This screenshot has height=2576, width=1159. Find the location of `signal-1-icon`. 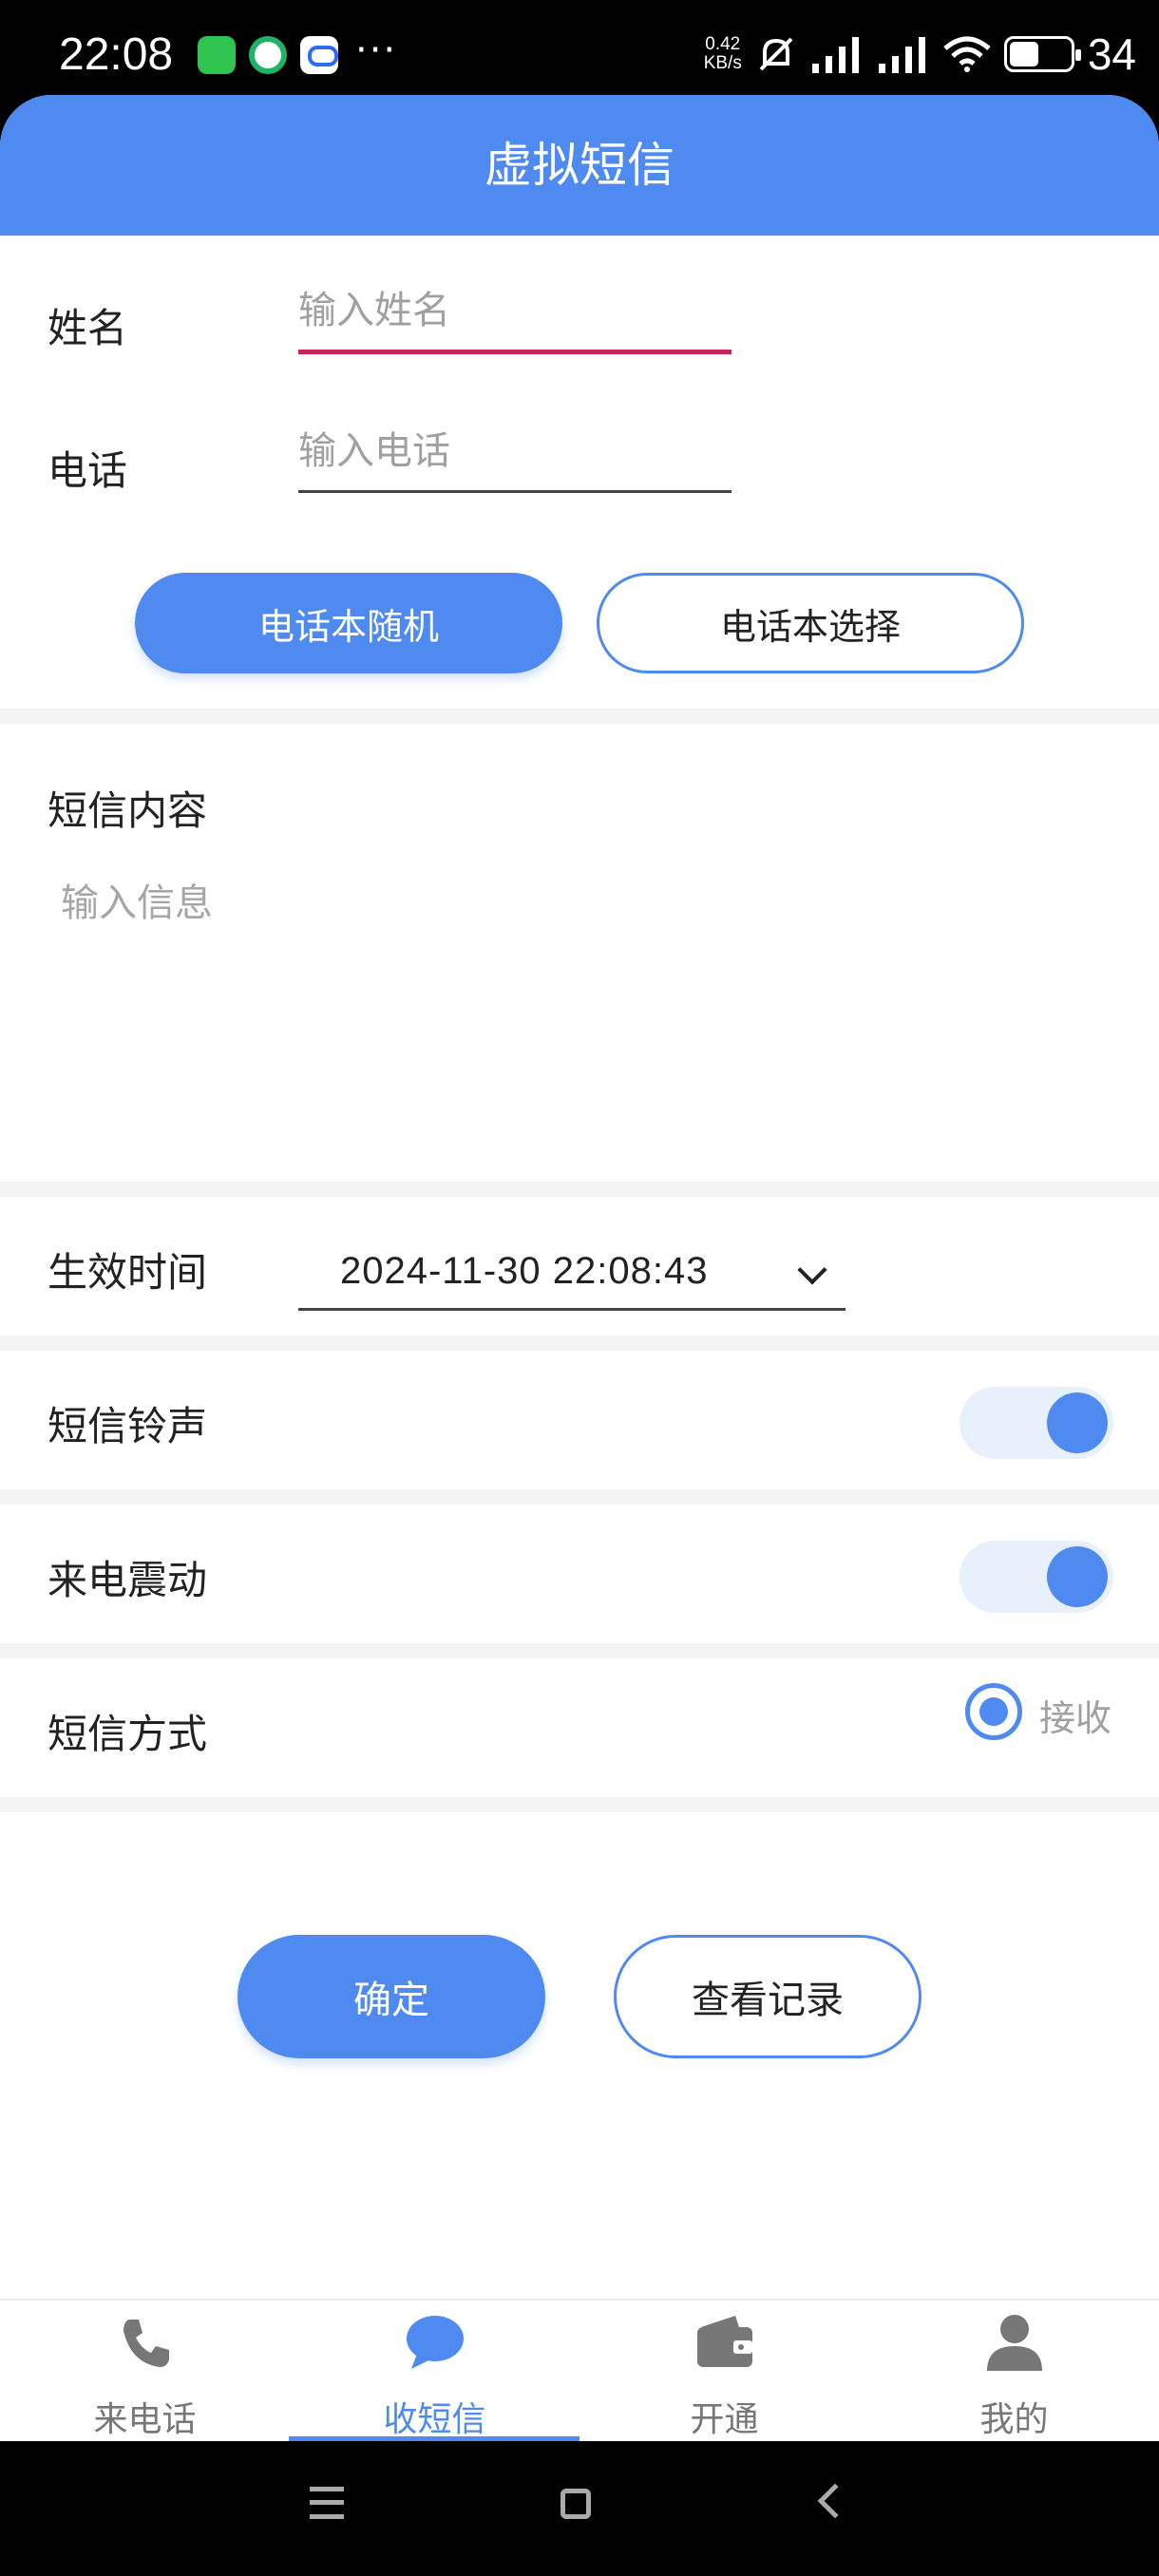

signal-1-icon is located at coordinates (835, 55).